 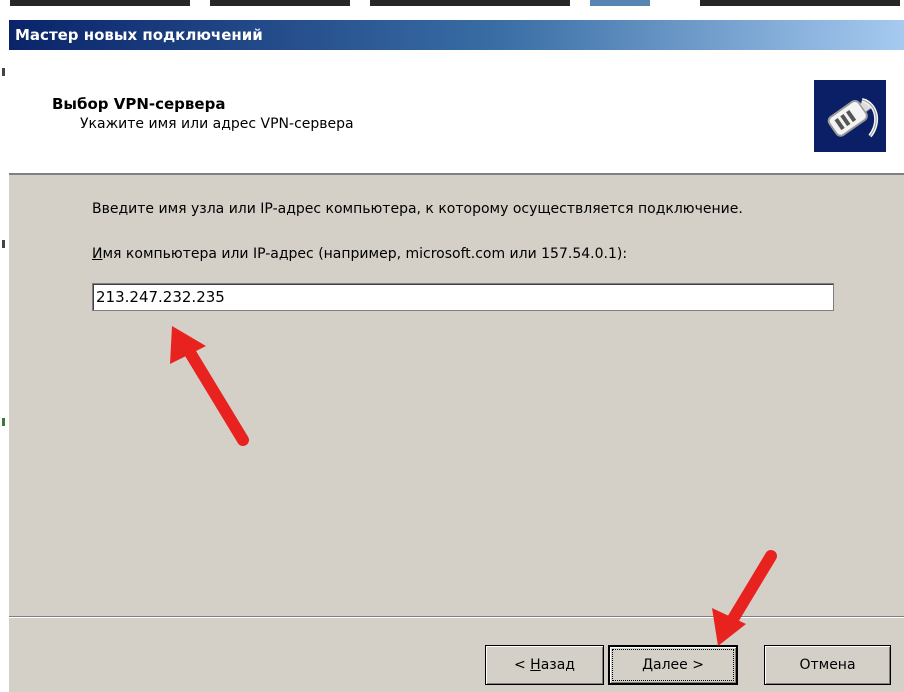 I want to click on footer-divider, so click(x=456, y=617).